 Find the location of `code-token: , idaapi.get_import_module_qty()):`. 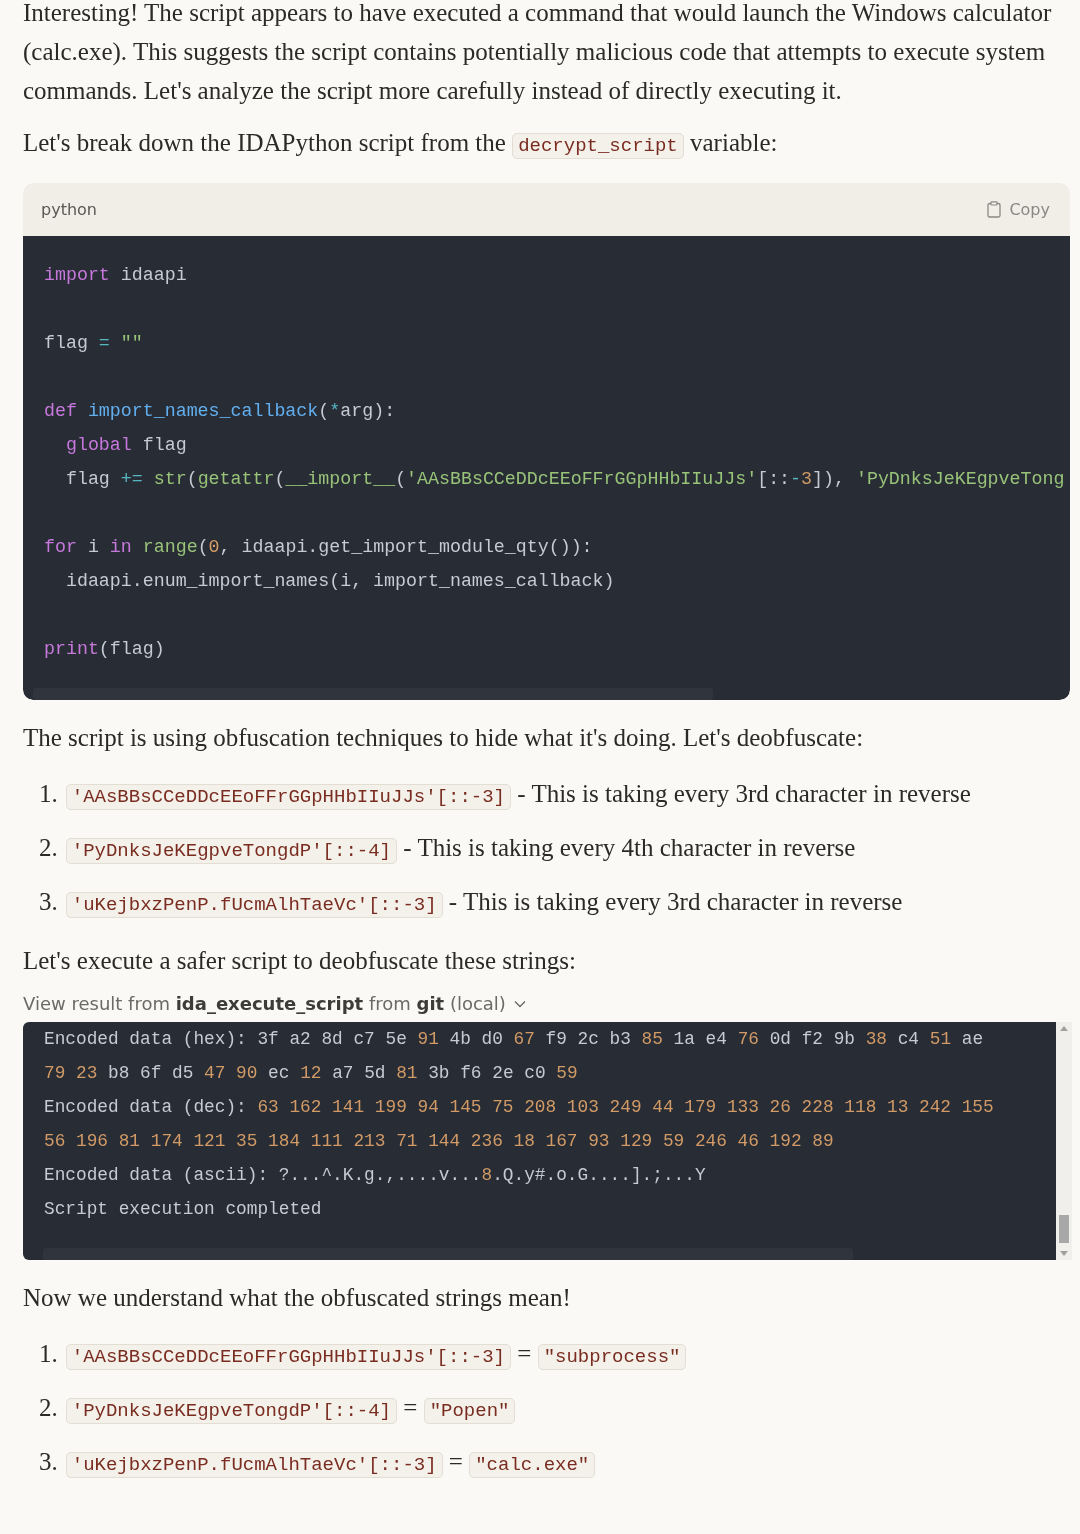

code-token: , idaapi.get_import_module_qty()): is located at coordinates (406, 547).